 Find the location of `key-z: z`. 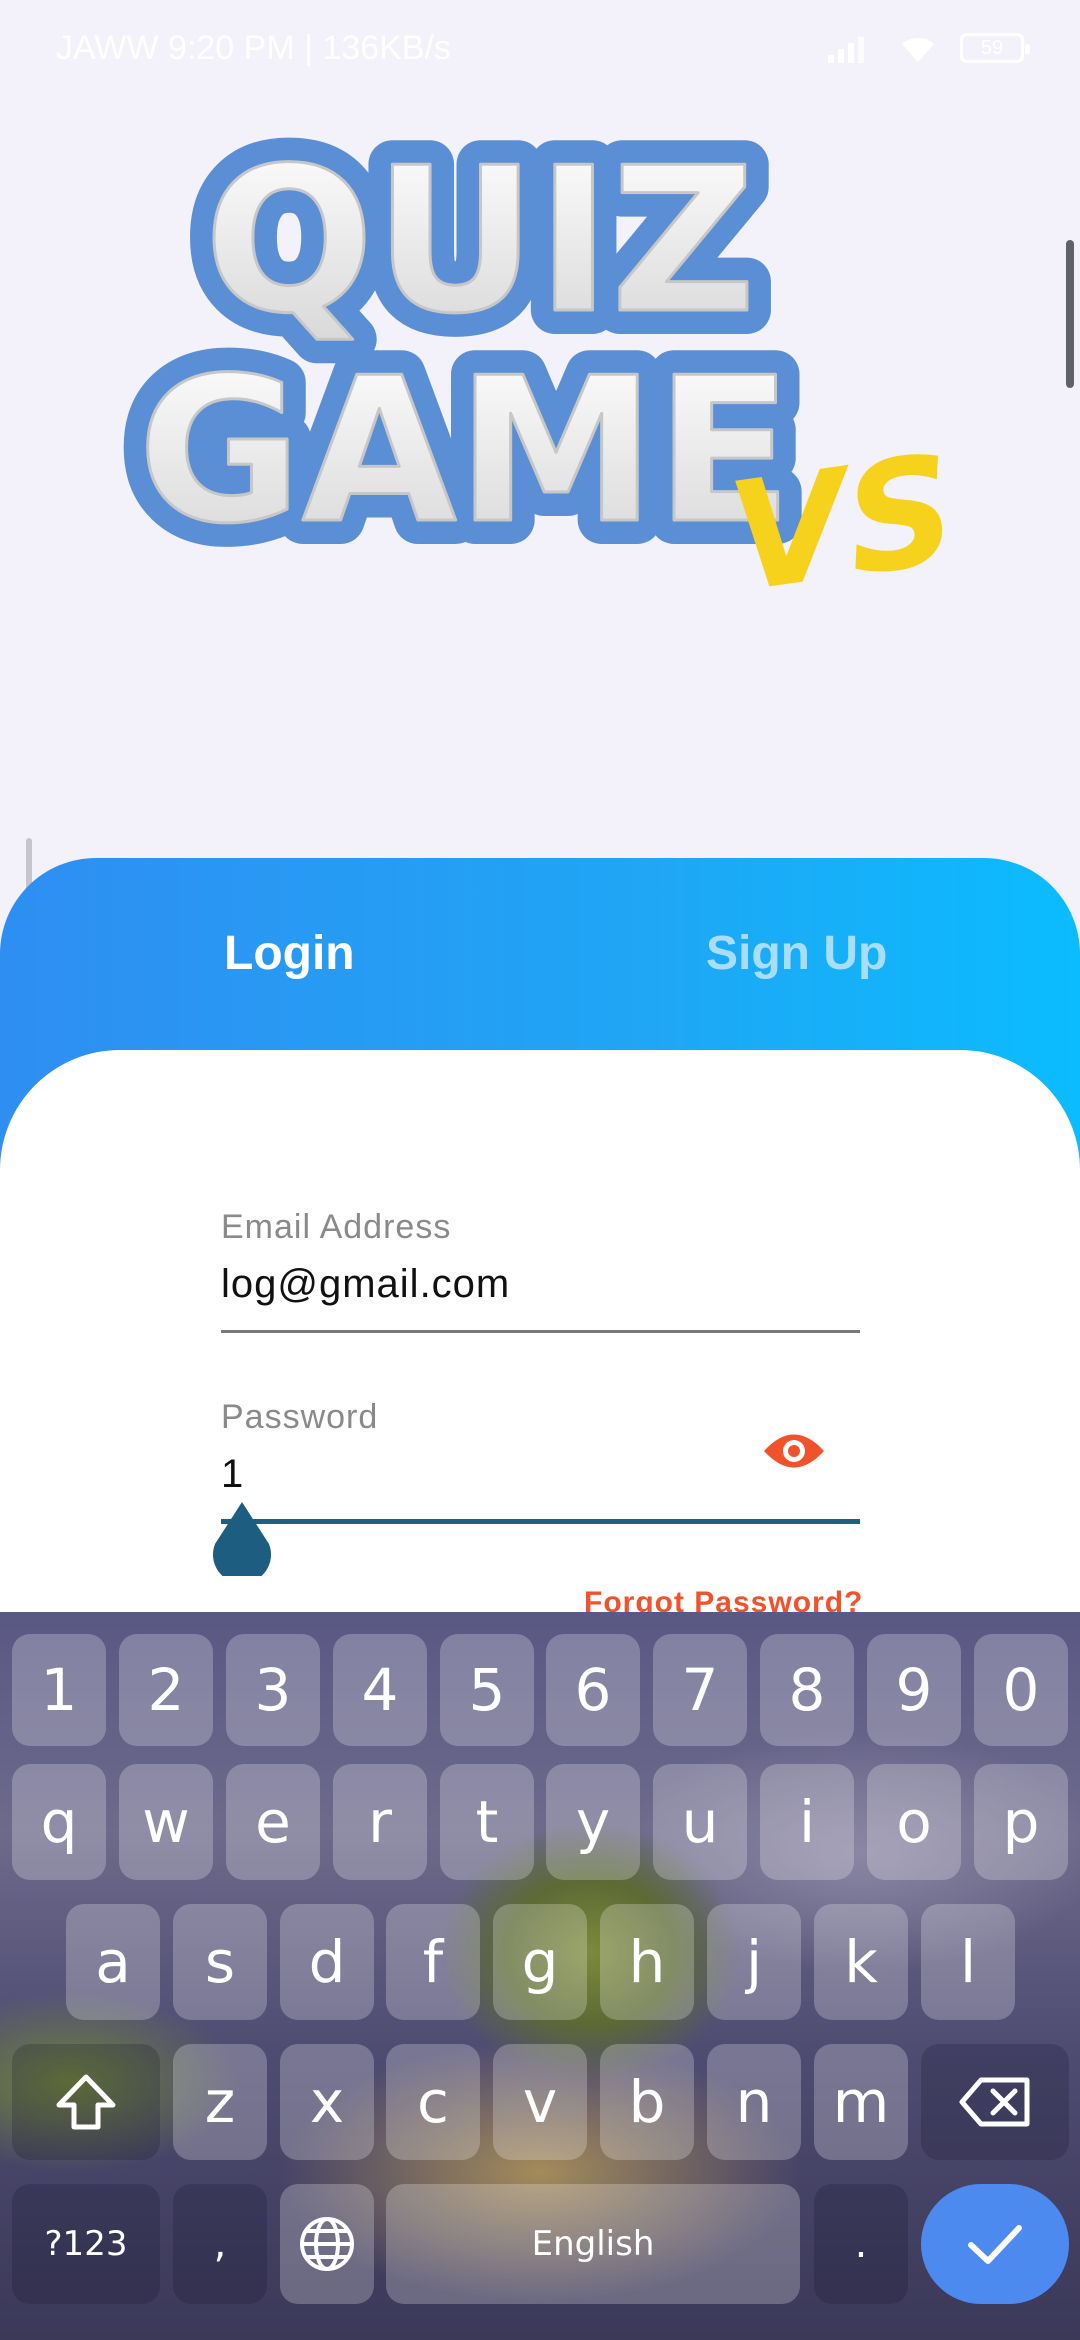

key-z: z is located at coordinates (220, 2102).